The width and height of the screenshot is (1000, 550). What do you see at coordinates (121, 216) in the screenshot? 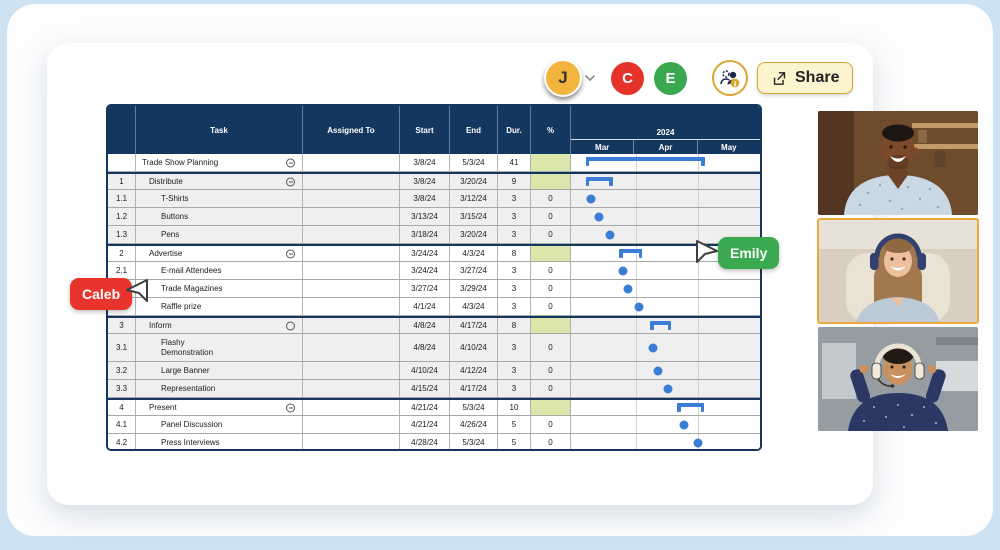
I see `cell-wbs: 1.2` at bounding box center [121, 216].